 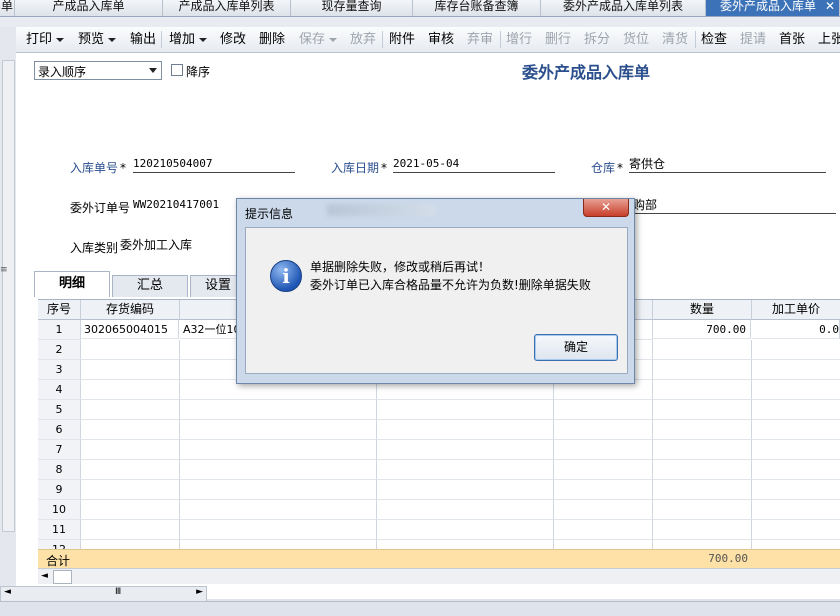 What do you see at coordinates (59, 350) in the screenshot?
I see `row-number: 2` at bounding box center [59, 350].